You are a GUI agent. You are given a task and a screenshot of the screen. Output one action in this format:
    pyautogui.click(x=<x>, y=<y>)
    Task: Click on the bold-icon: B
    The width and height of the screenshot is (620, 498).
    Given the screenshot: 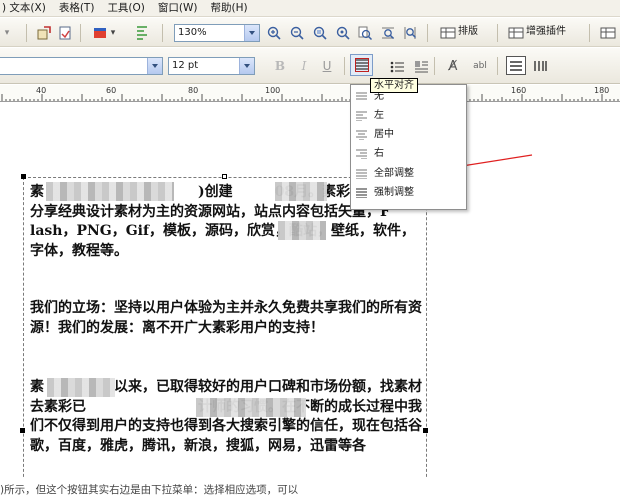 What is the action you would take?
    pyautogui.click(x=280, y=66)
    